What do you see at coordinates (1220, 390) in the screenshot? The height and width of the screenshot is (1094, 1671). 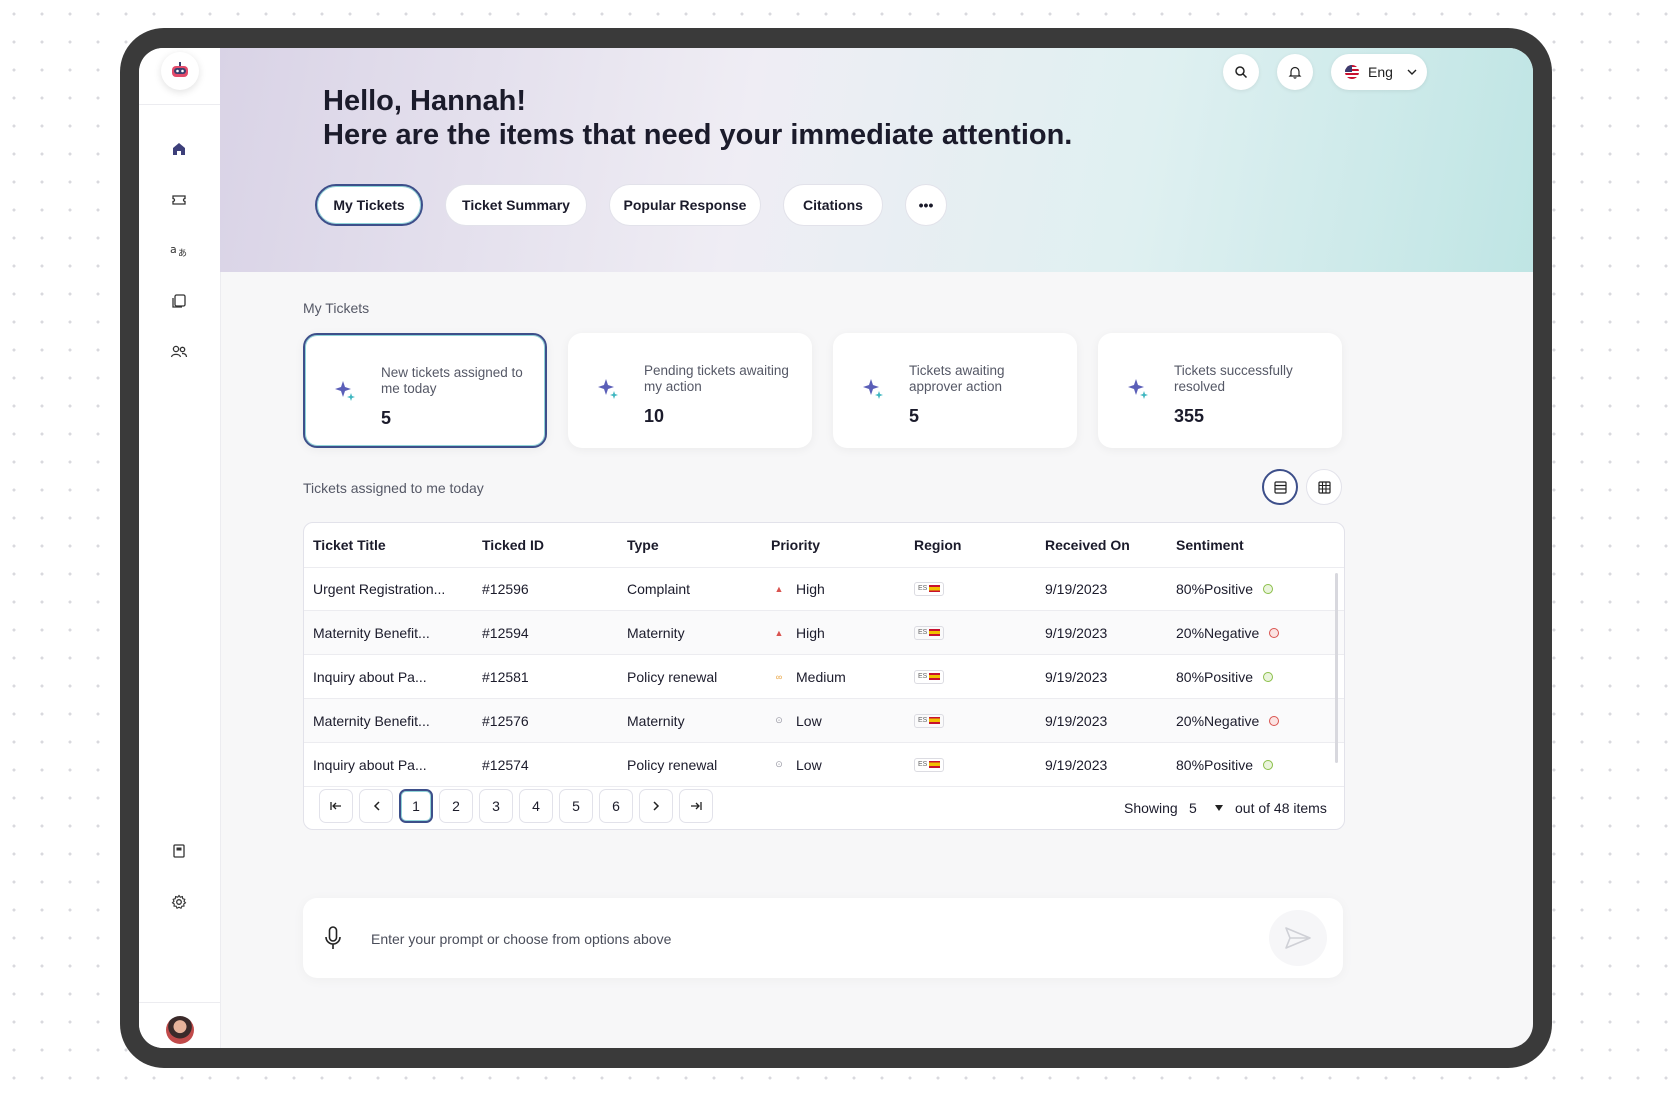 I see `stat-card-resolved: Tickets successfully resolved 355` at bounding box center [1220, 390].